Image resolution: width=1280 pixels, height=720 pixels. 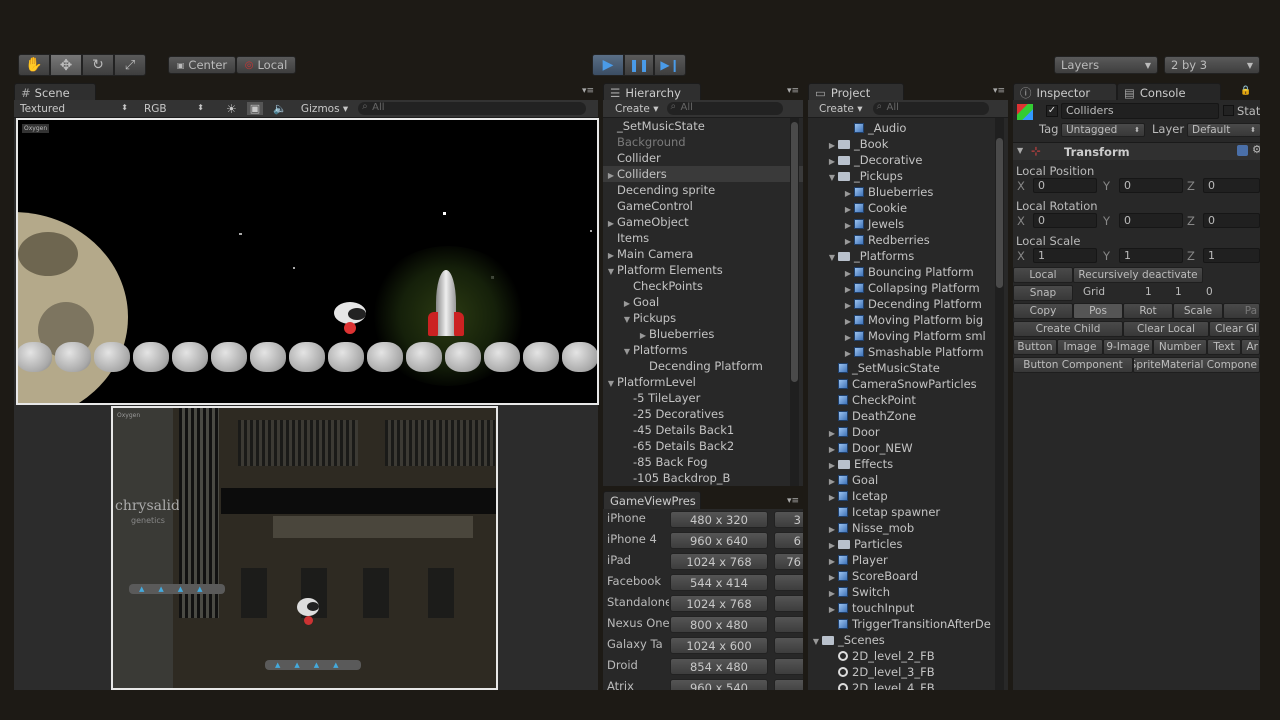 What do you see at coordinates (703, 382) in the screenshot?
I see `hierarchy-item: ▼ PlatformLevel` at bounding box center [703, 382].